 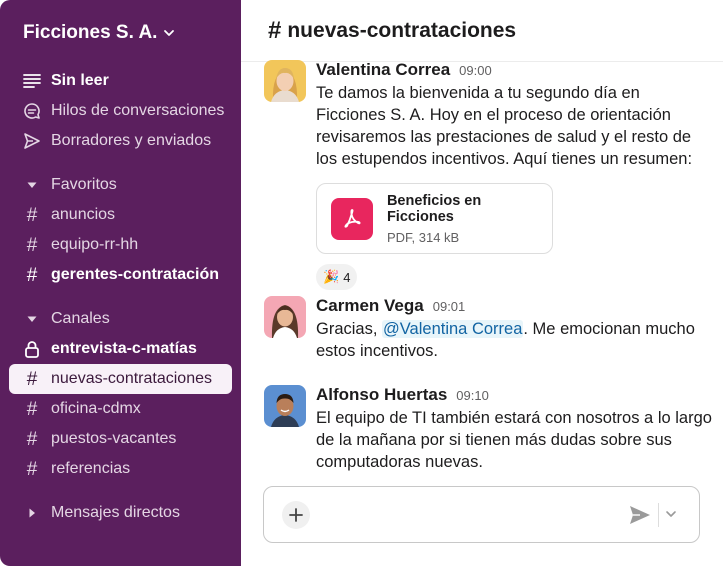 I want to click on file-attachment: Beneficios en Ficciones PDF, 314 kB, so click(x=434, y=218).